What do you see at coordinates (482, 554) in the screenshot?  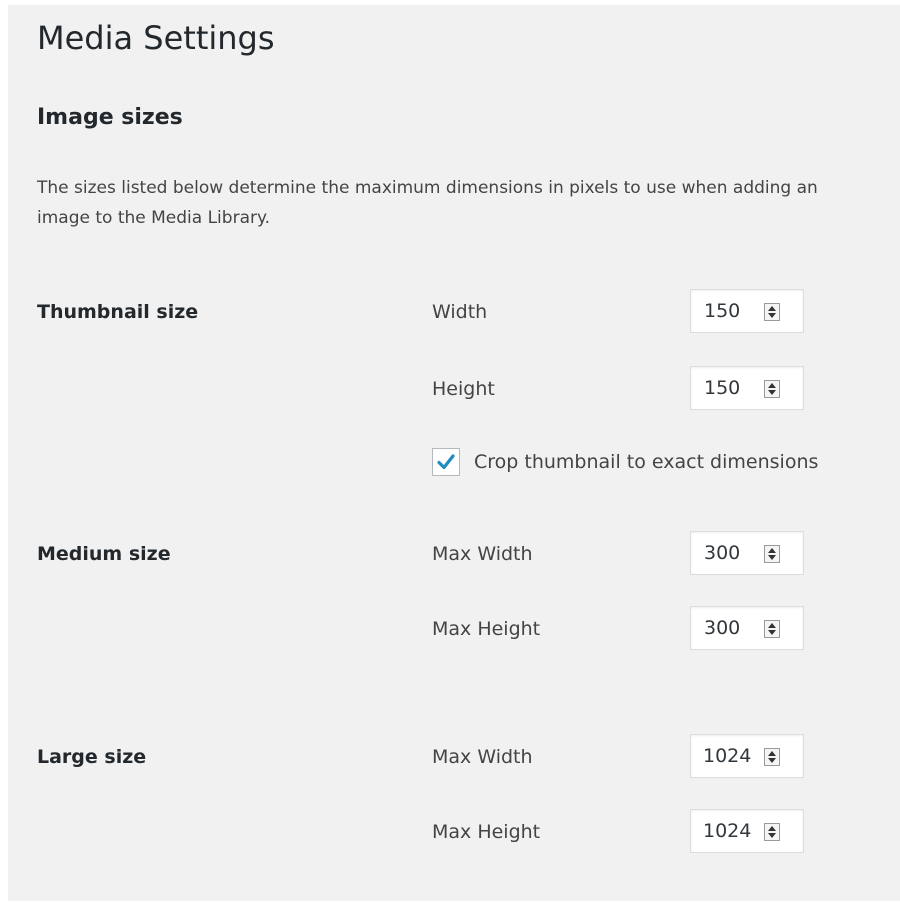 I see `medium-width-label: Max Width` at bounding box center [482, 554].